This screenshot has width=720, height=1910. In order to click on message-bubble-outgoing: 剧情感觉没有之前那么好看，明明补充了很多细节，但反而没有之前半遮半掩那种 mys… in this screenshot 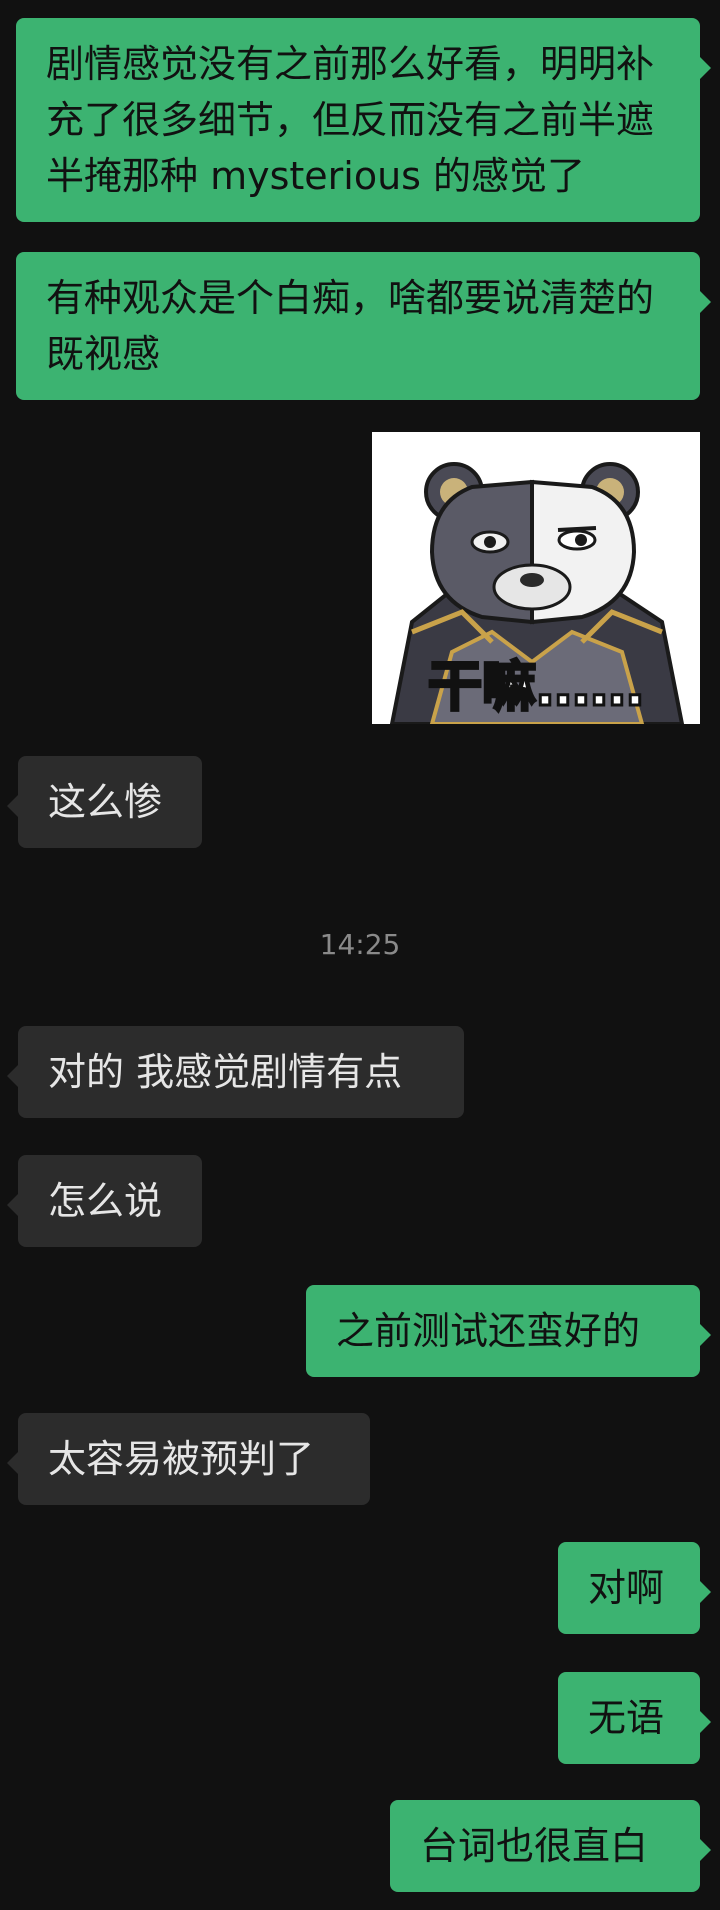, I will do `click(363, 120)`.